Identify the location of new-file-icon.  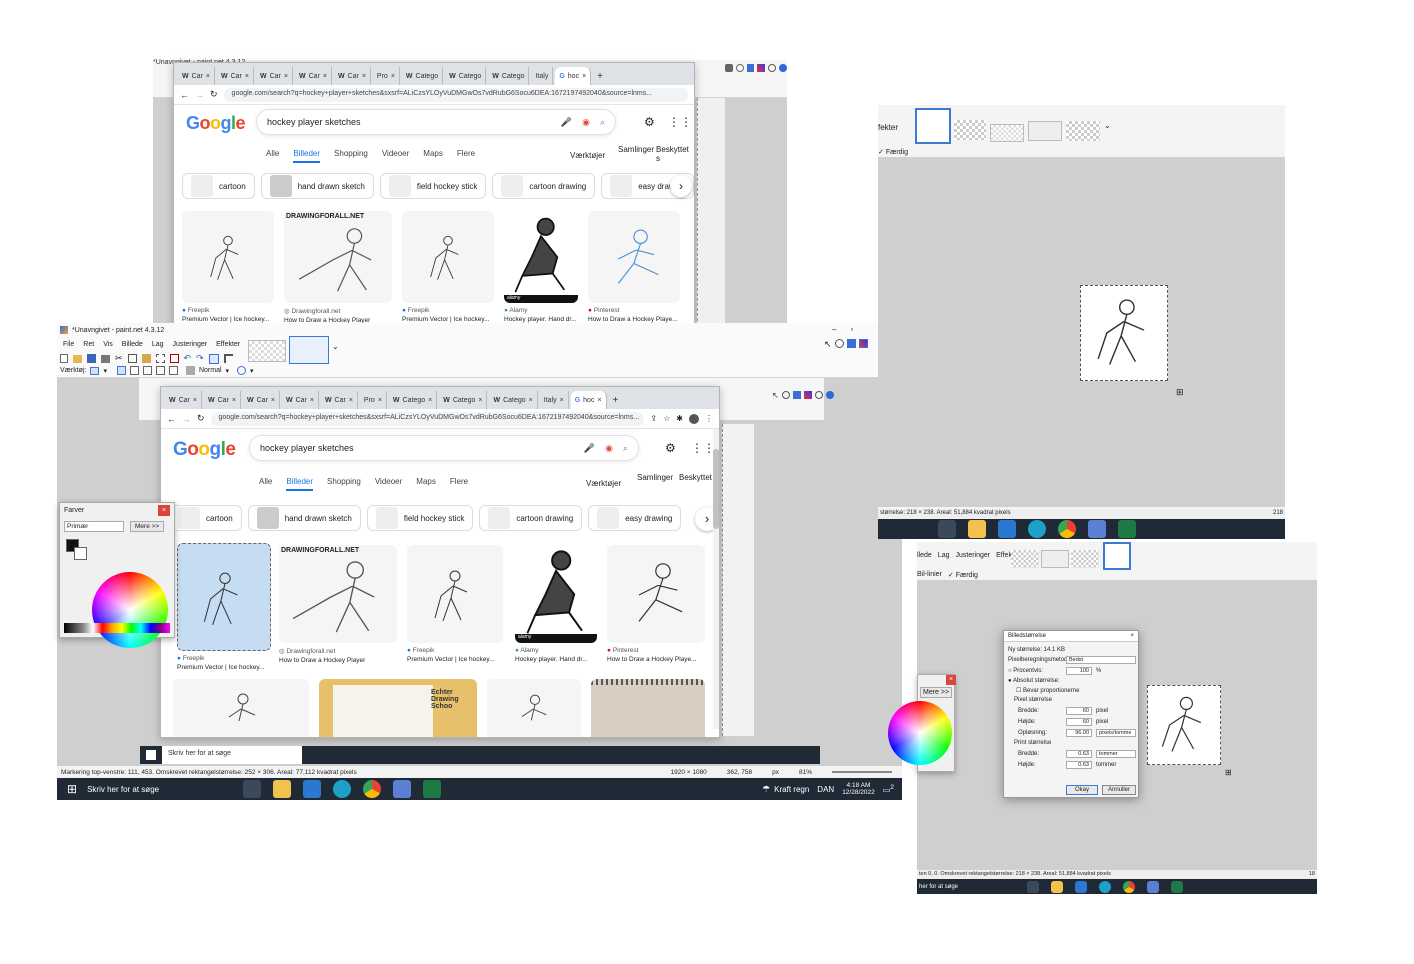
(64, 358).